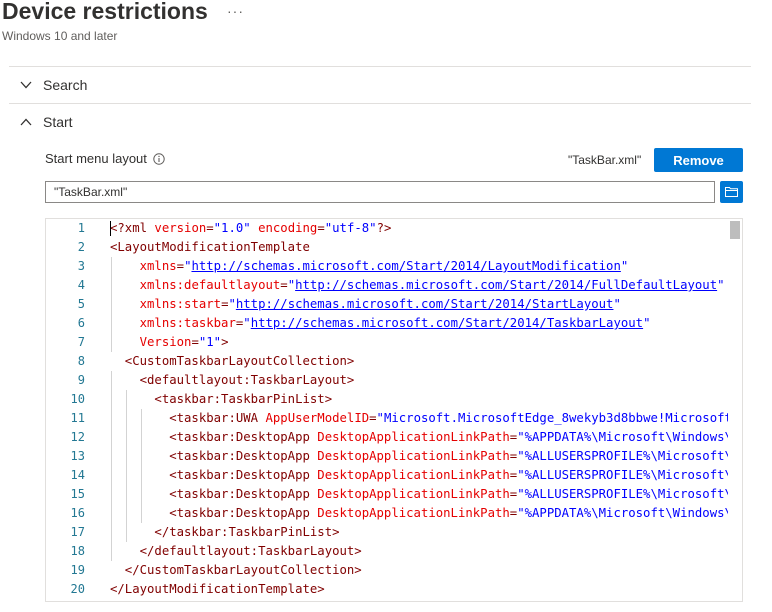 This screenshot has height=612, width=772. What do you see at coordinates (288, 228) in the screenshot?
I see `code-token: encoding` at bounding box center [288, 228].